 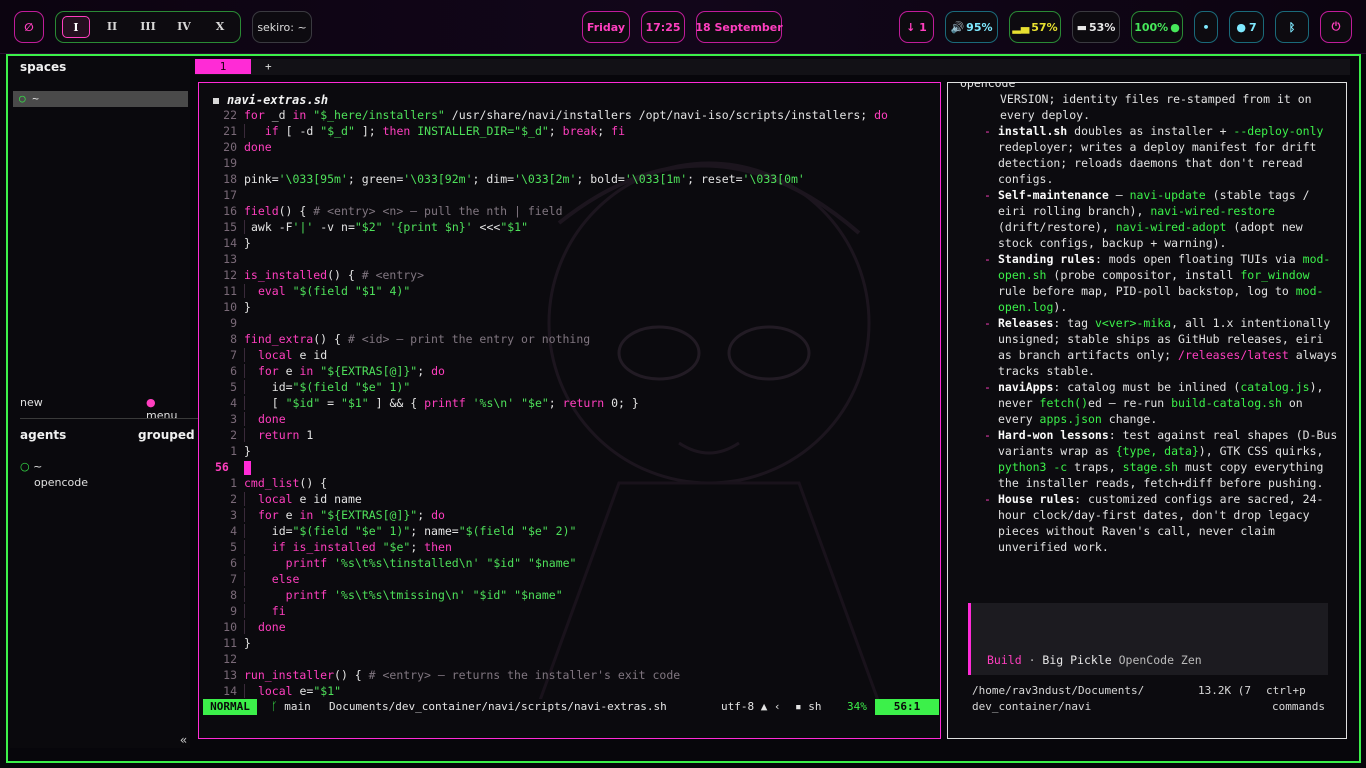 What do you see at coordinates (112, 27) in the screenshot?
I see `workspace-2: II` at bounding box center [112, 27].